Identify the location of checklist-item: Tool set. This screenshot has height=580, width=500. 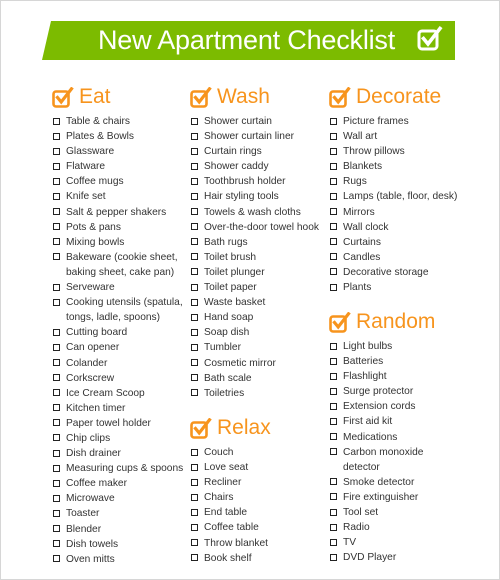
(376, 512).